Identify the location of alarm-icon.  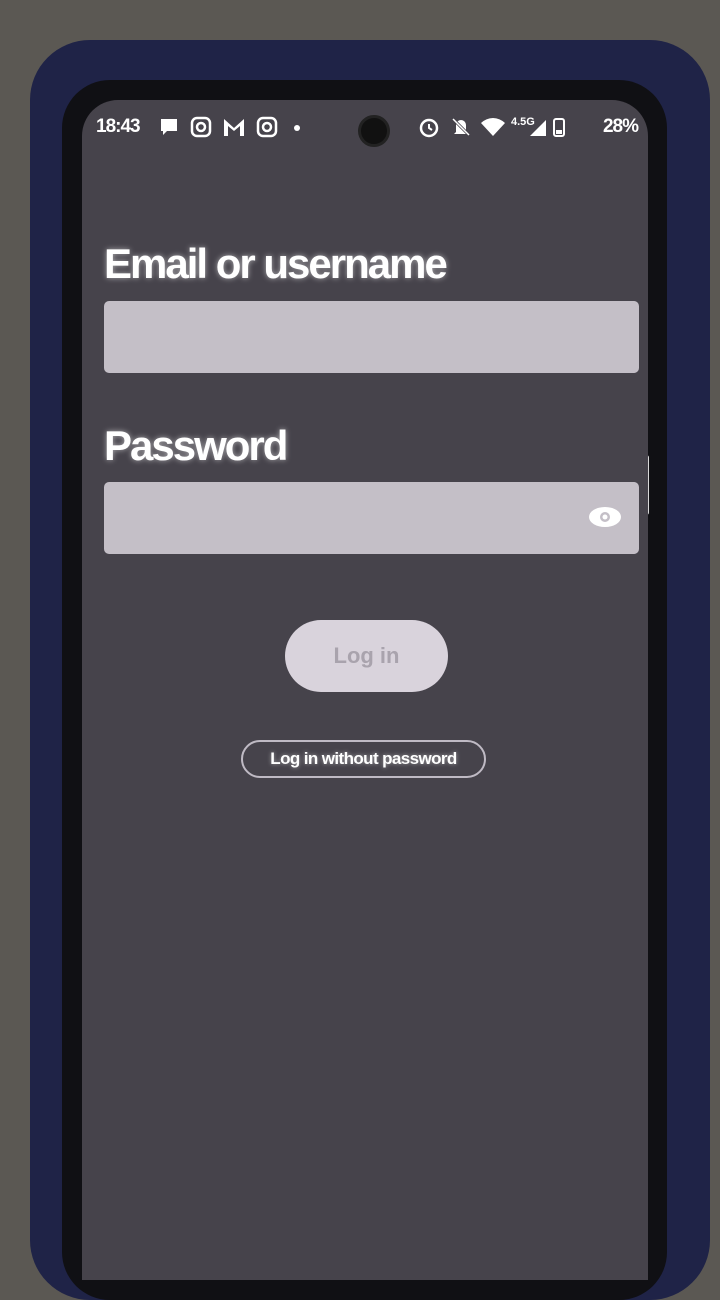
(429, 128).